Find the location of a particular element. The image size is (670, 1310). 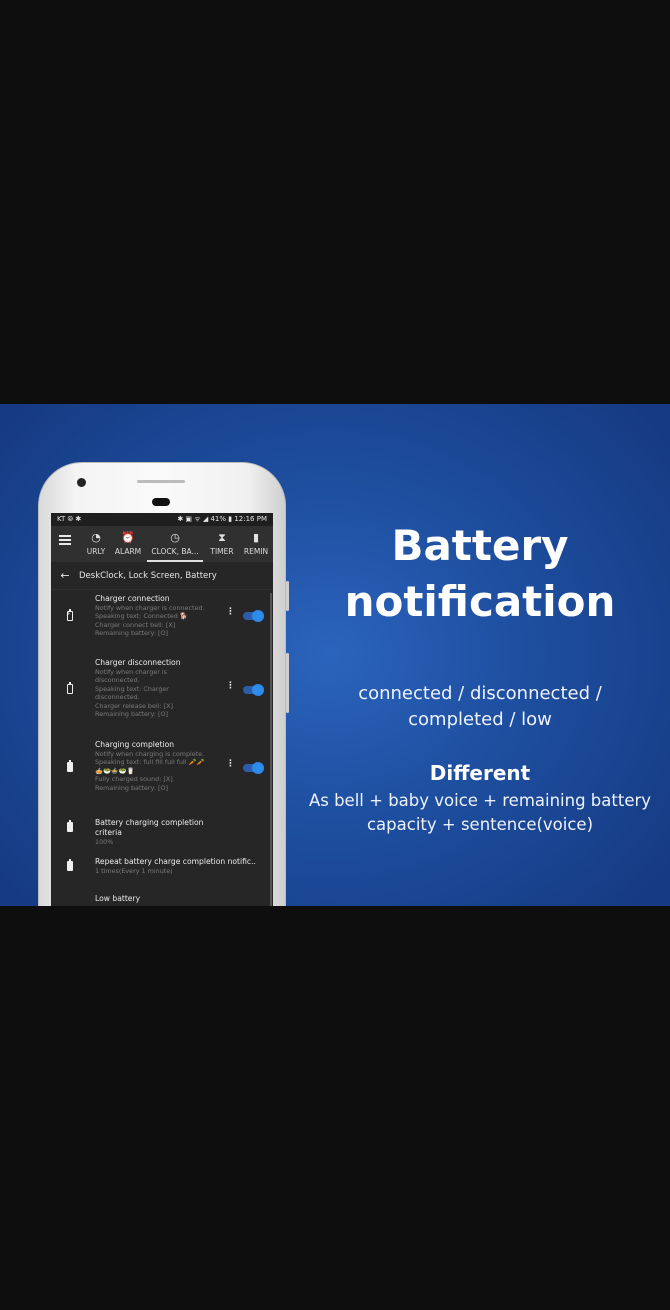

setting-line: Speaking text: Charger is located at coordinates (132, 688).